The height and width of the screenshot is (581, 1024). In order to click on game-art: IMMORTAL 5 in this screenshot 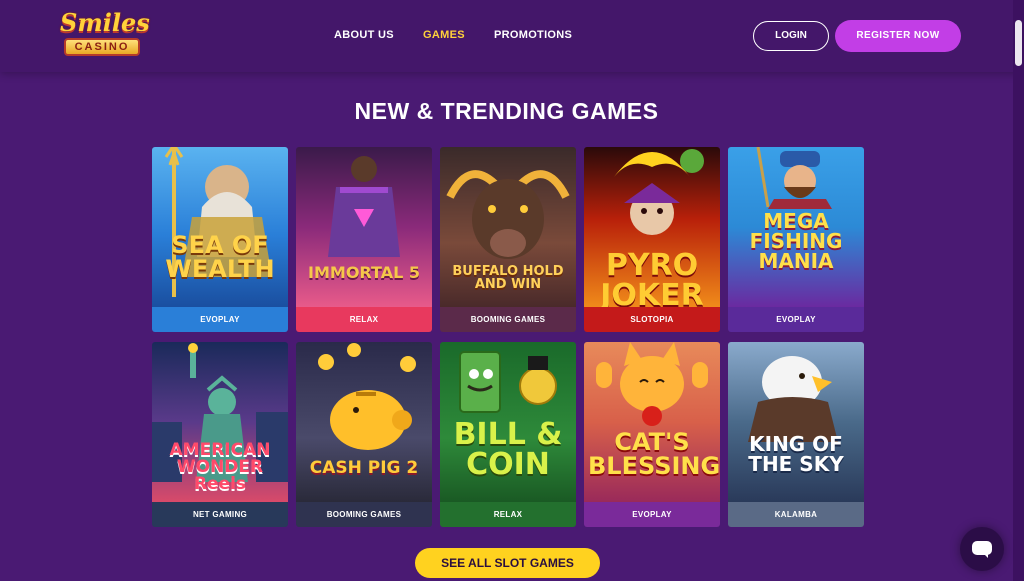, I will do `click(364, 227)`.